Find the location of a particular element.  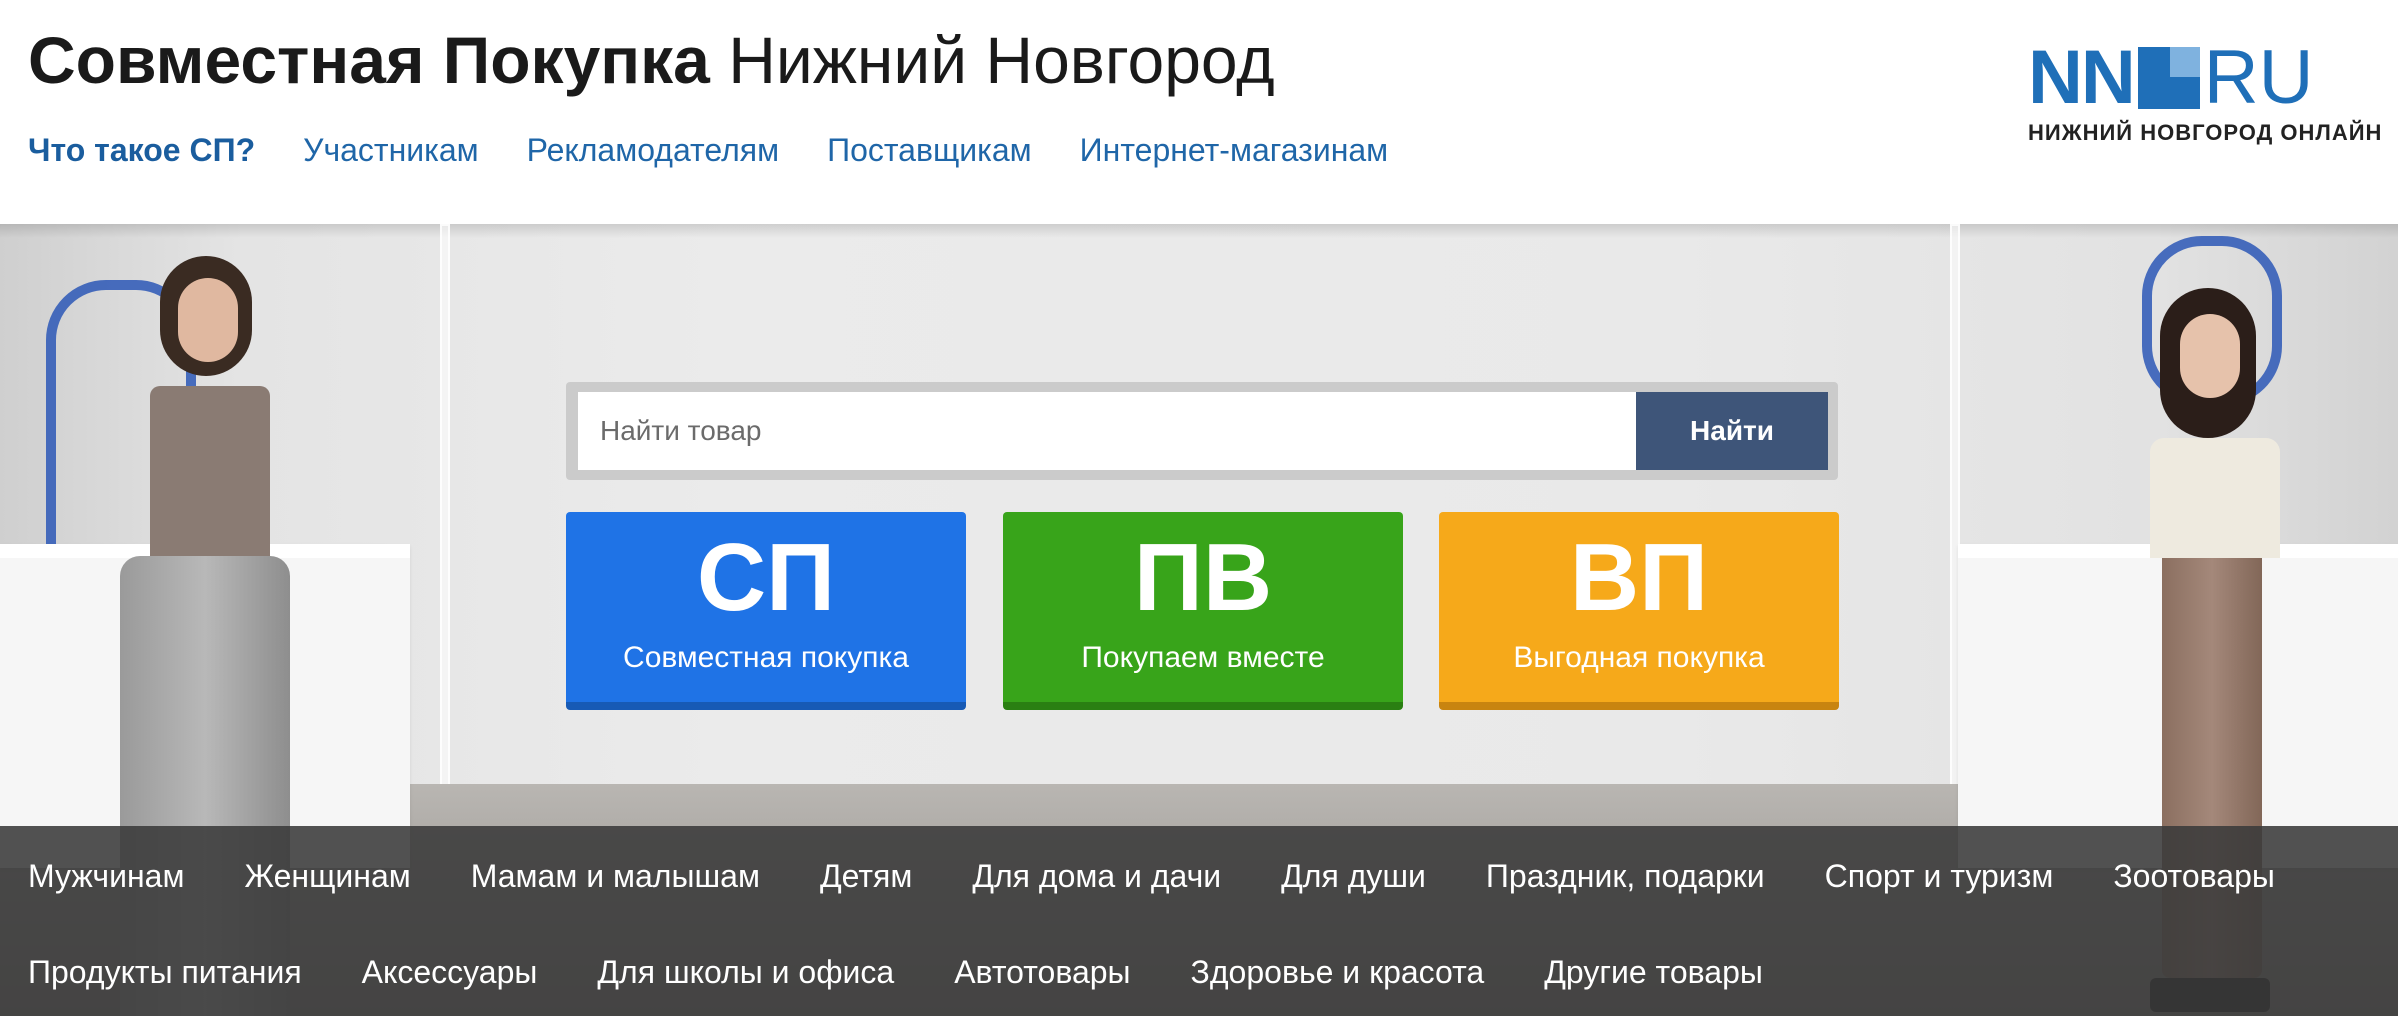

tile-label: Покупаем вместе is located at coordinates (1203, 657).